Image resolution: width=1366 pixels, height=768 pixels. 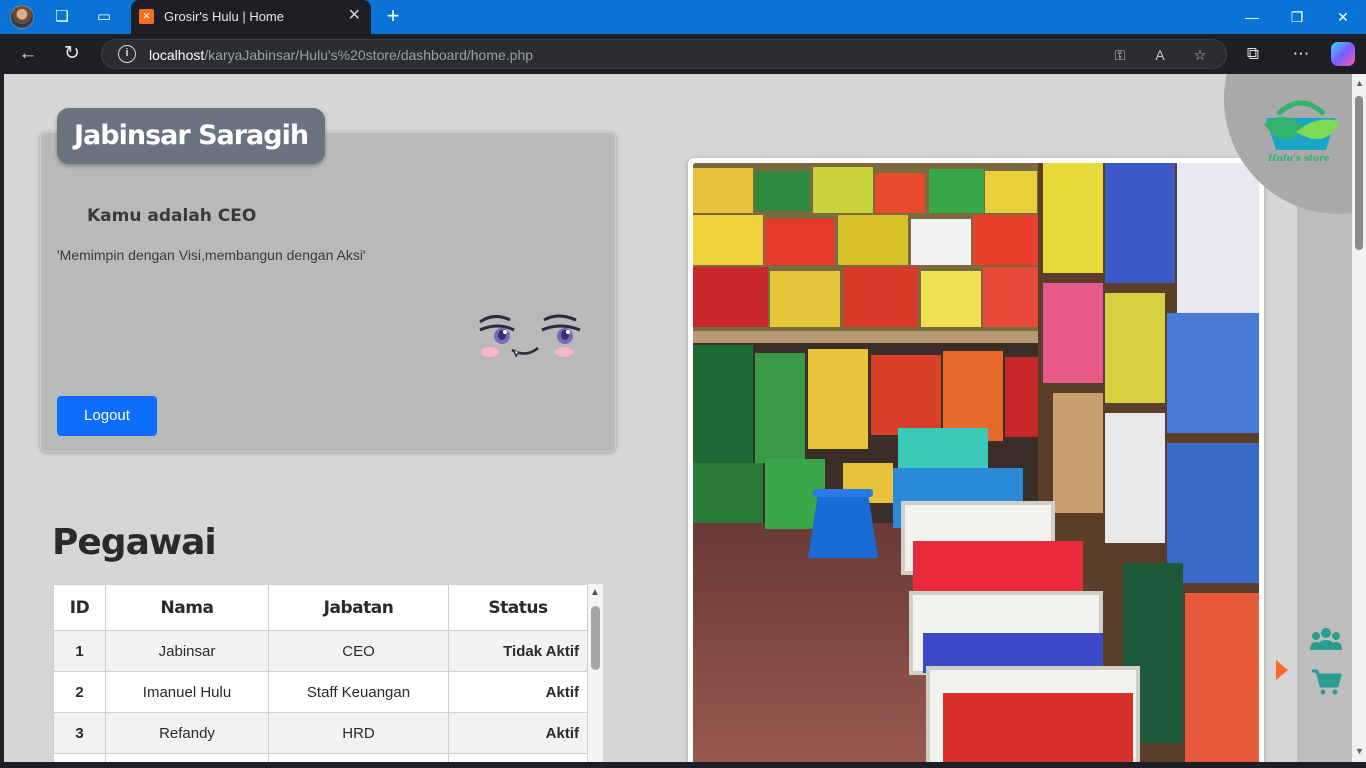 I want to click on key-icon: ⚿, so click(x=1120, y=55).